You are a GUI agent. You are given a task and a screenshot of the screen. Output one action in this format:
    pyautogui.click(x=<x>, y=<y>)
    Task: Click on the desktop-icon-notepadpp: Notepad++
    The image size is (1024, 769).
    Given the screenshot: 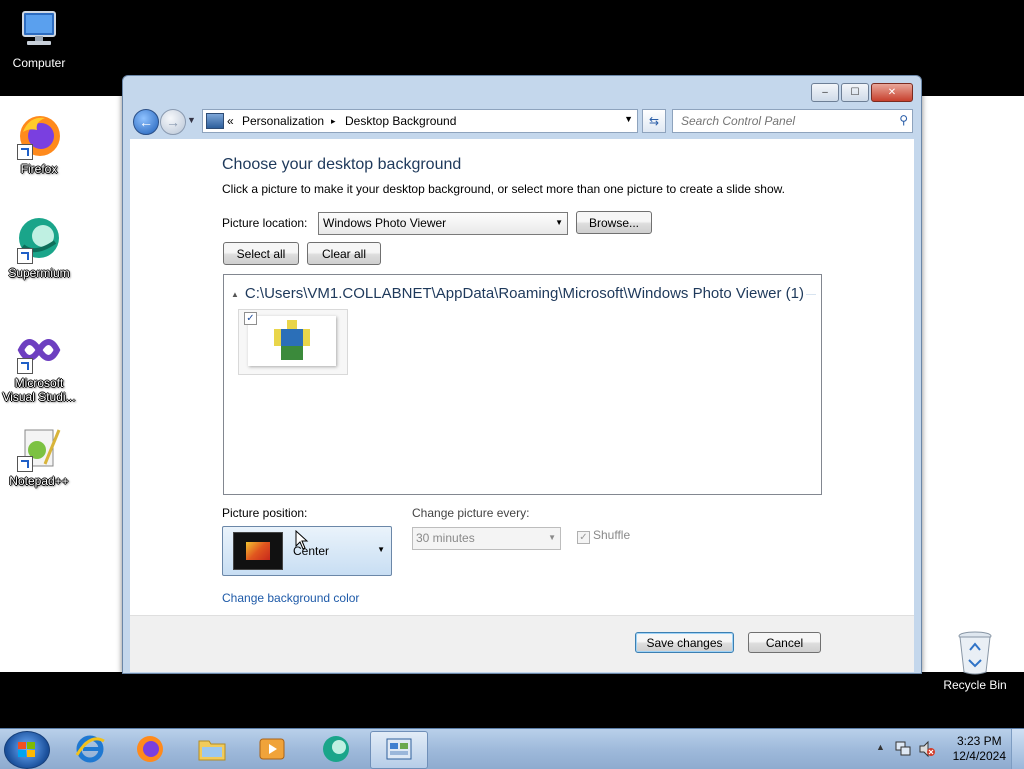 What is the action you would take?
    pyautogui.click(x=39, y=456)
    